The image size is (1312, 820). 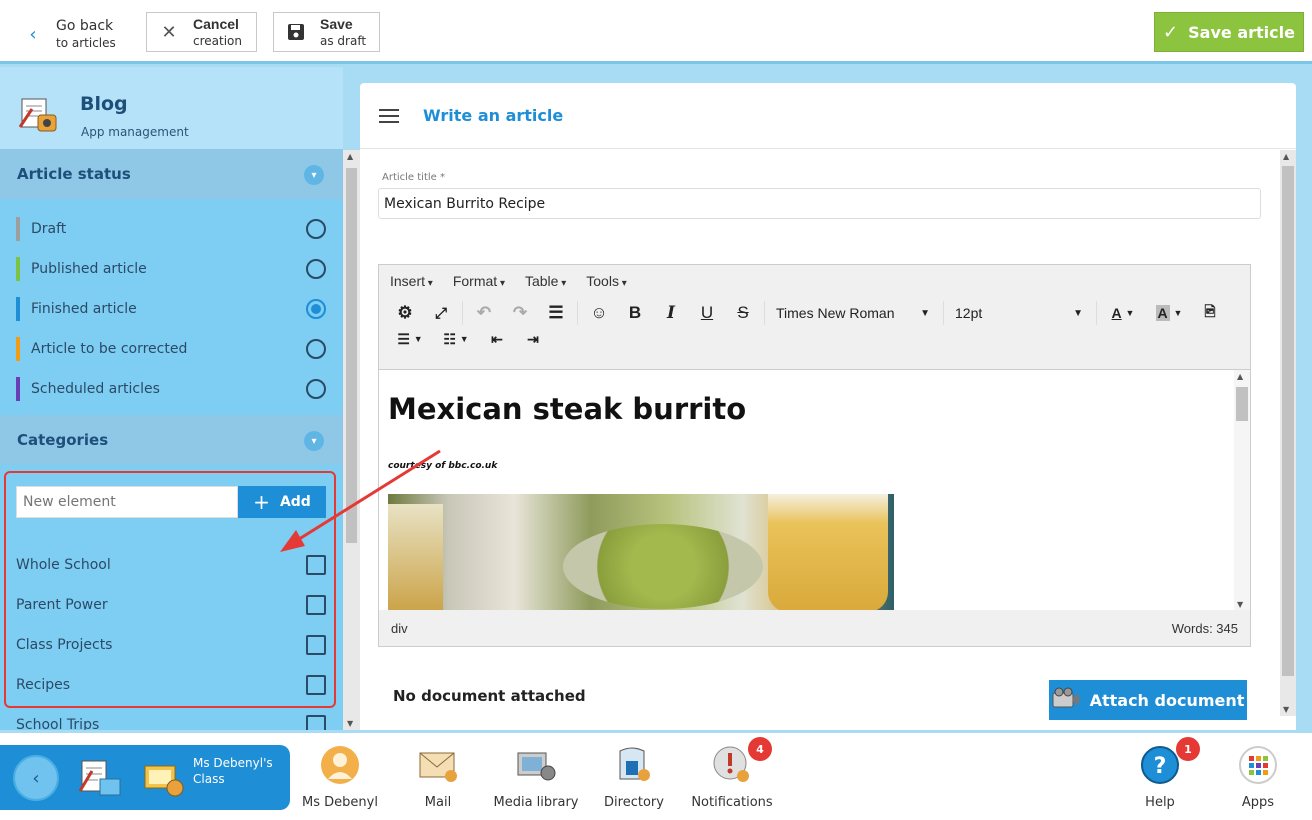 What do you see at coordinates (497, 339) in the screenshot?
I see `outdent-icon: ⇤` at bounding box center [497, 339].